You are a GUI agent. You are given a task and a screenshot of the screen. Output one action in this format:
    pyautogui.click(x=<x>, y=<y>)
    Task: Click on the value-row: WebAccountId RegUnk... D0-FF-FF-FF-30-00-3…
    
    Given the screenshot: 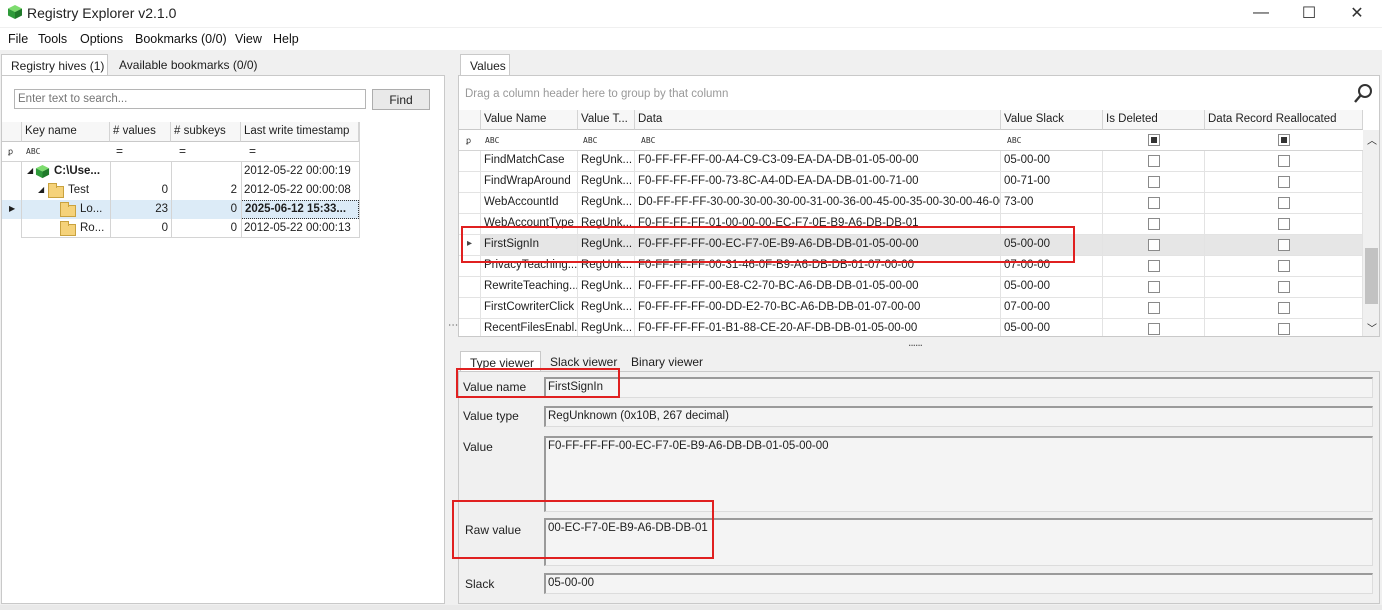 What is the action you would take?
    pyautogui.click(x=911, y=203)
    